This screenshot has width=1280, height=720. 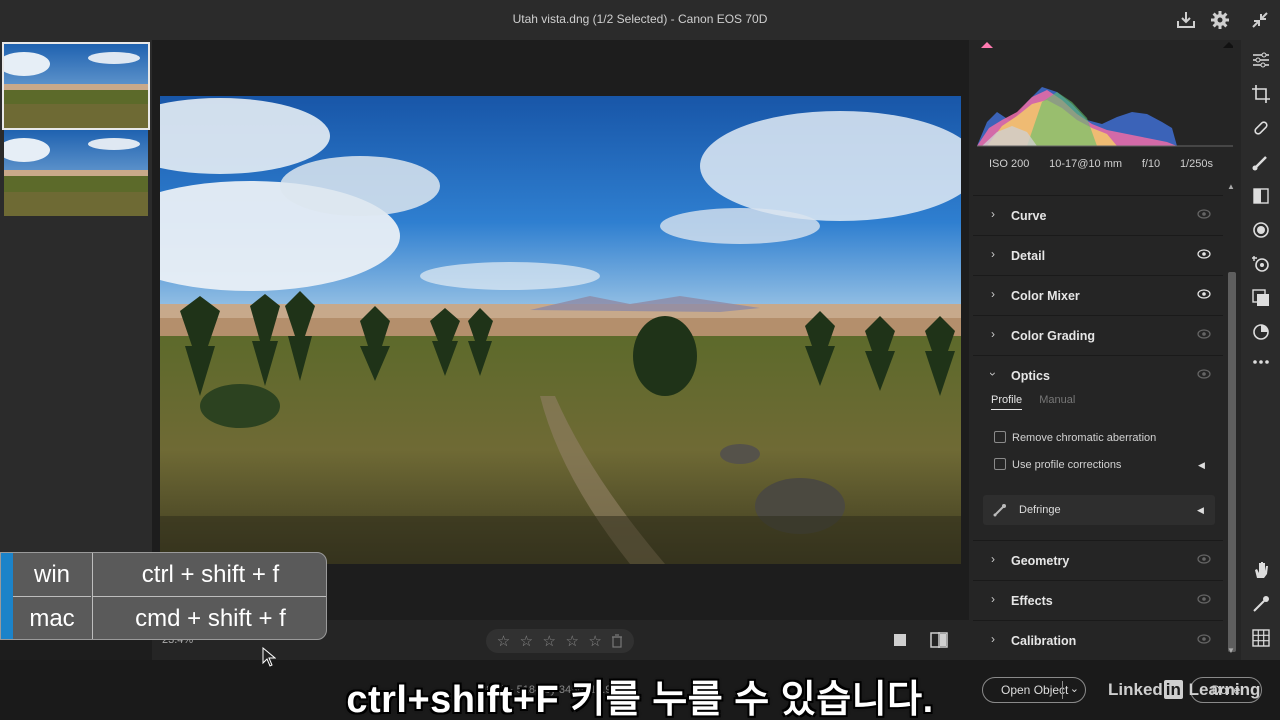 What do you see at coordinates (1057, 400) in the screenshot?
I see `tab-manual: Manual` at bounding box center [1057, 400].